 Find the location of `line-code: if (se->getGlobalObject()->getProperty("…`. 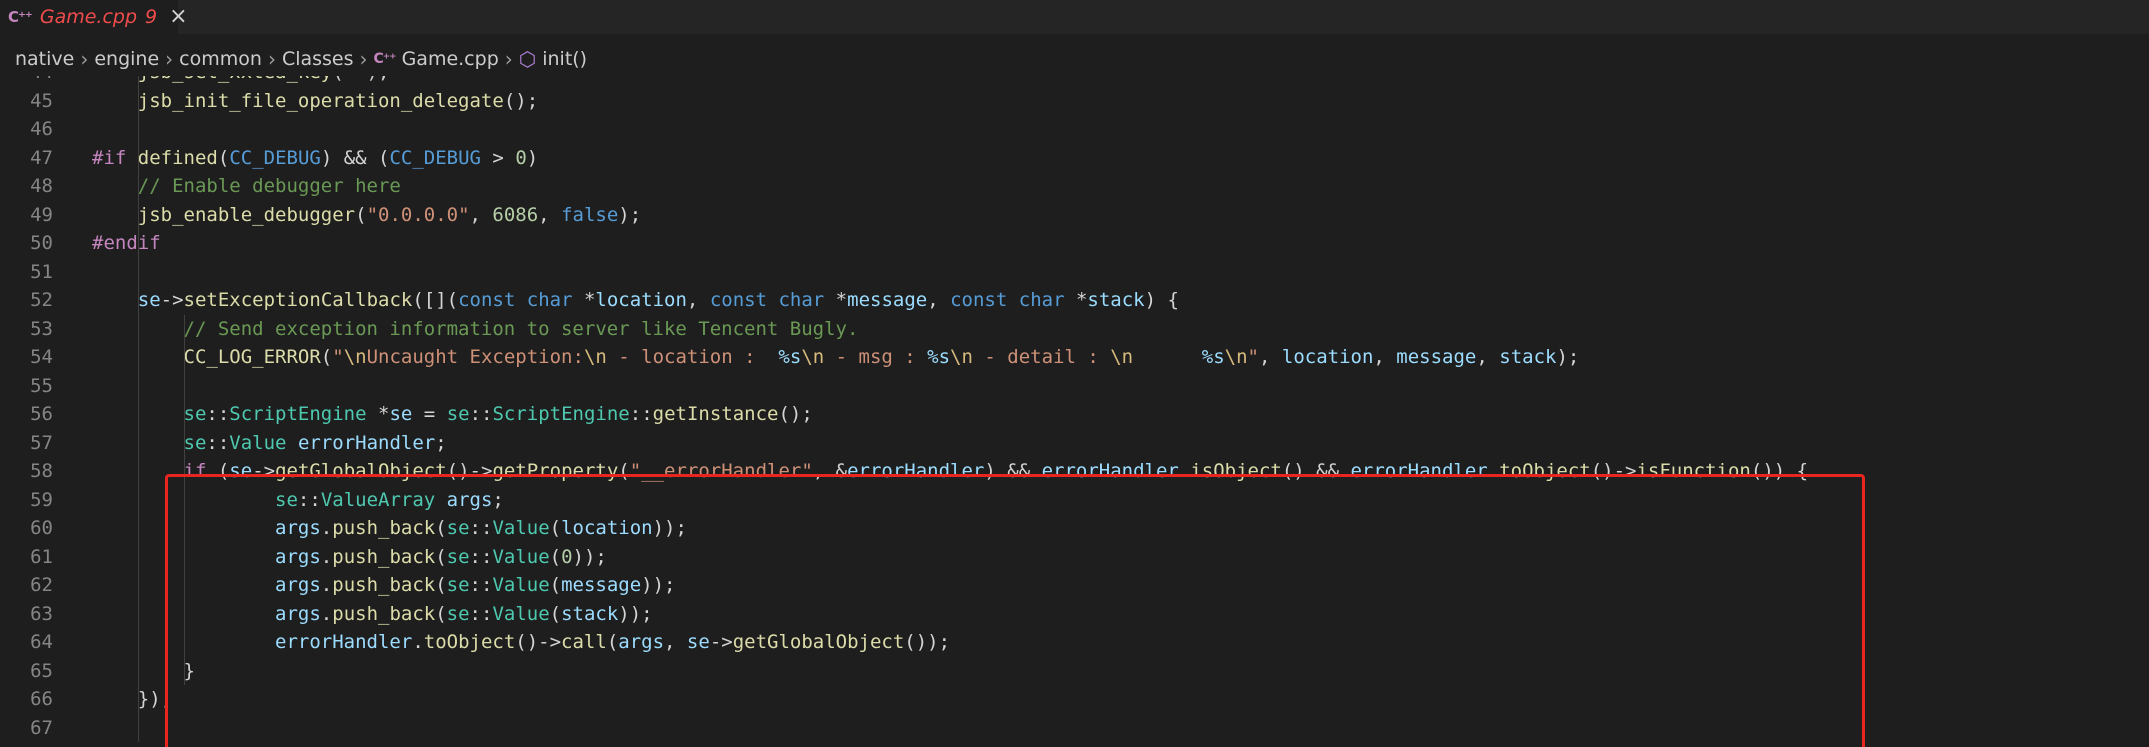

line-code: if (se->getGlobalObject()->getProperty("… is located at coordinates (996, 471).